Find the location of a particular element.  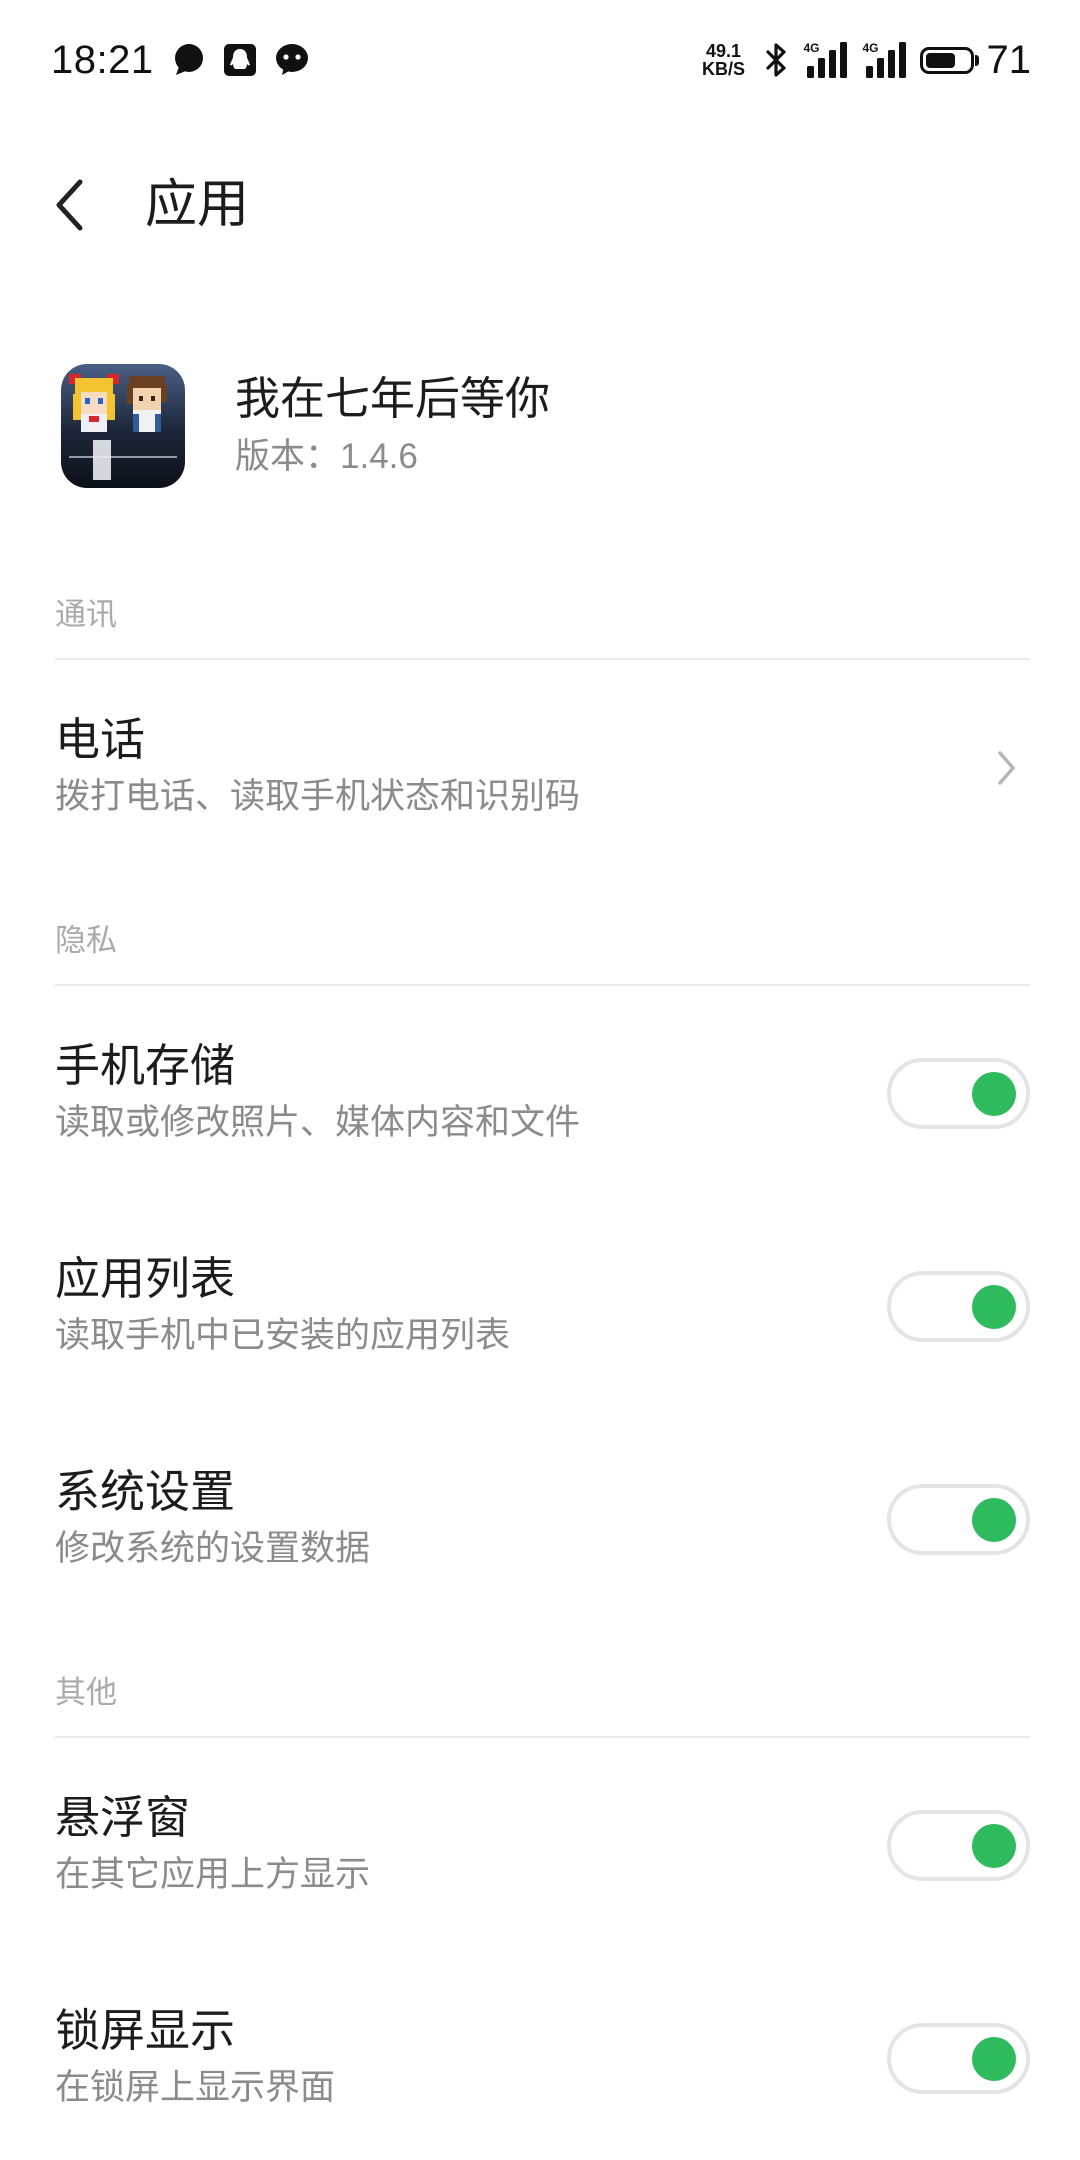

permission-description: 在锁屏上显示界面 is located at coordinates (195, 2087).